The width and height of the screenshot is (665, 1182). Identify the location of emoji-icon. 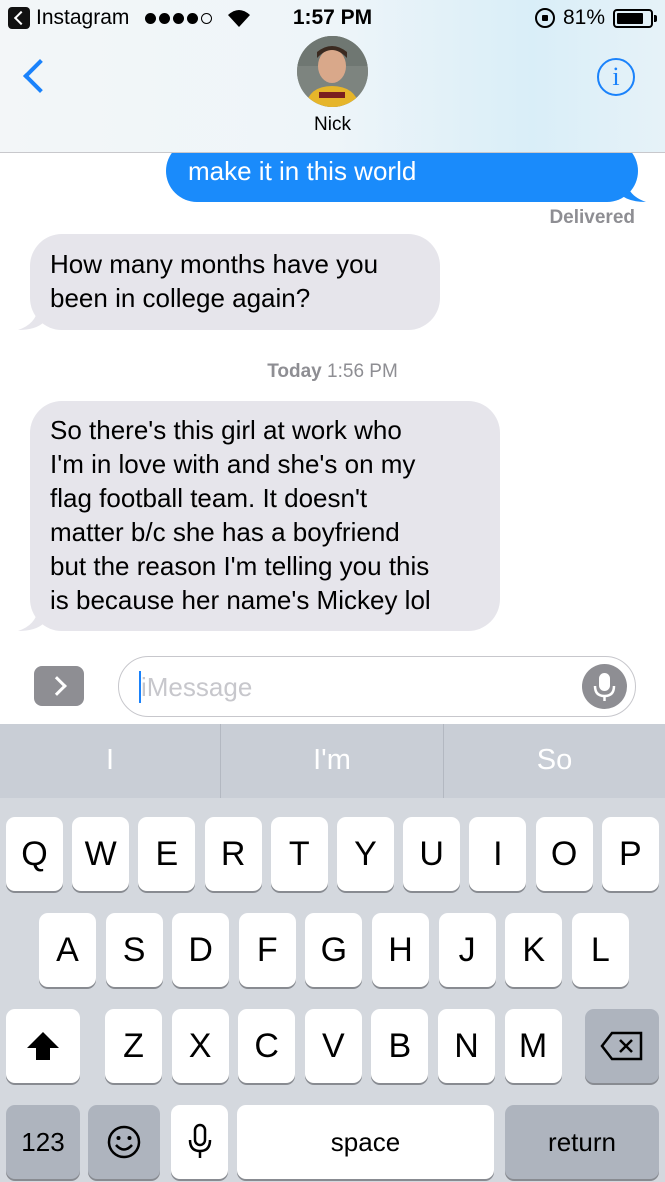
(124, 1142).